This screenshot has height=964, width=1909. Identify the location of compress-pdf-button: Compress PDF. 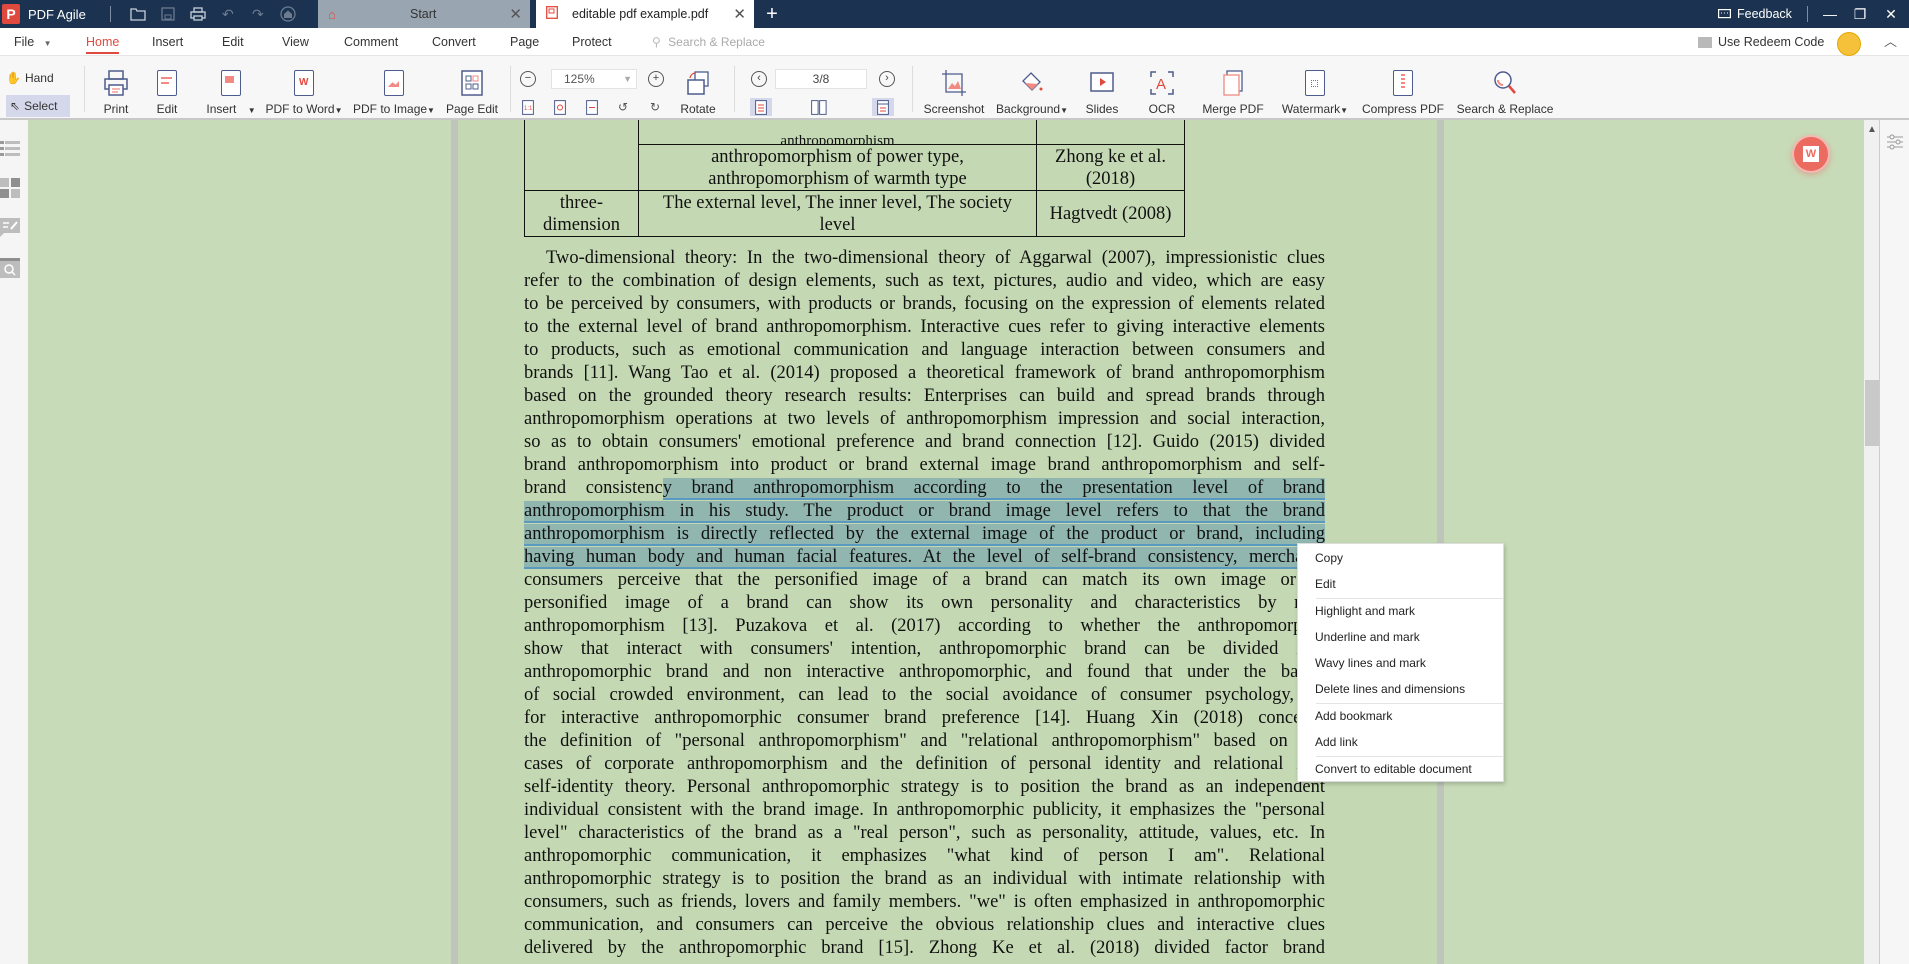
(1403, 87).